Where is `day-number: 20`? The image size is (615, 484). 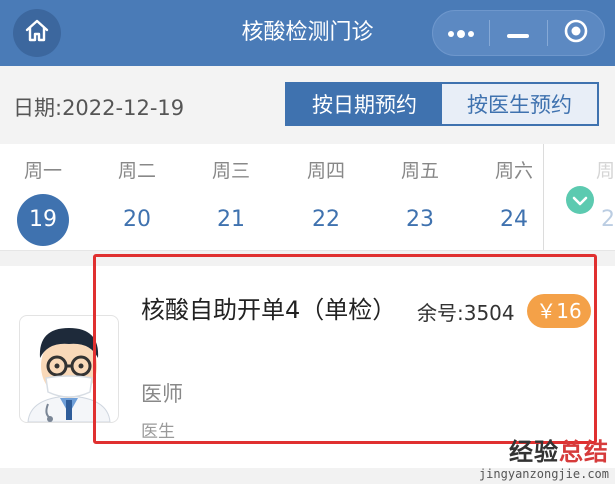 day-number: 20 is located at coordinates (137, 219).